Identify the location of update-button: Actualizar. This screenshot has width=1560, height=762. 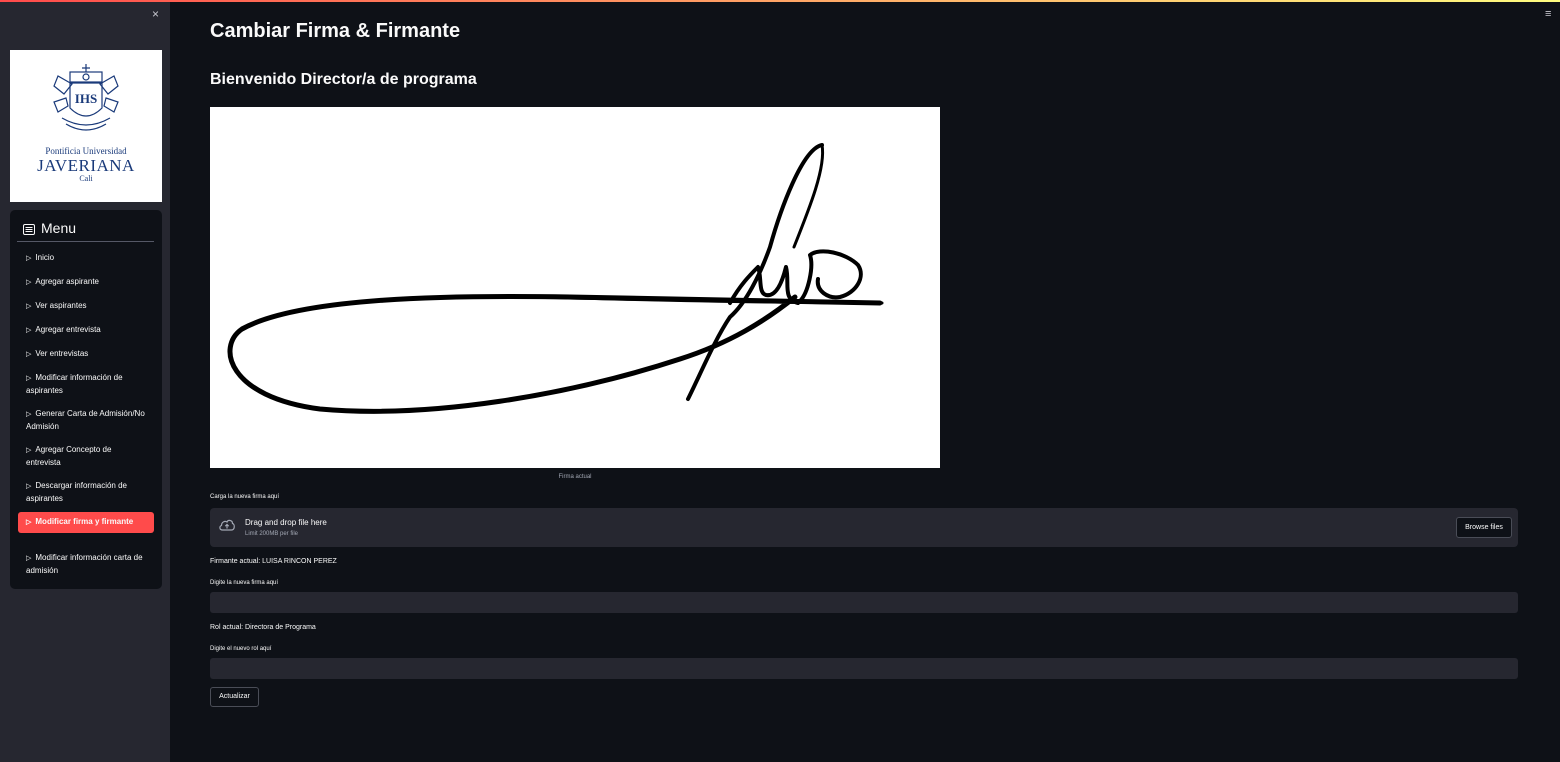
(234, 697).